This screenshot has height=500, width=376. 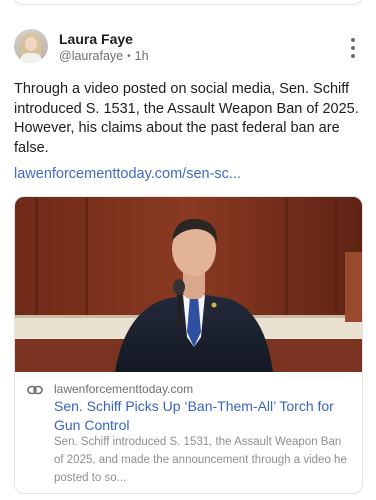 I want to click on post-header: Laura Faye @laurafaye • 1h, so click(x=188, y=48).